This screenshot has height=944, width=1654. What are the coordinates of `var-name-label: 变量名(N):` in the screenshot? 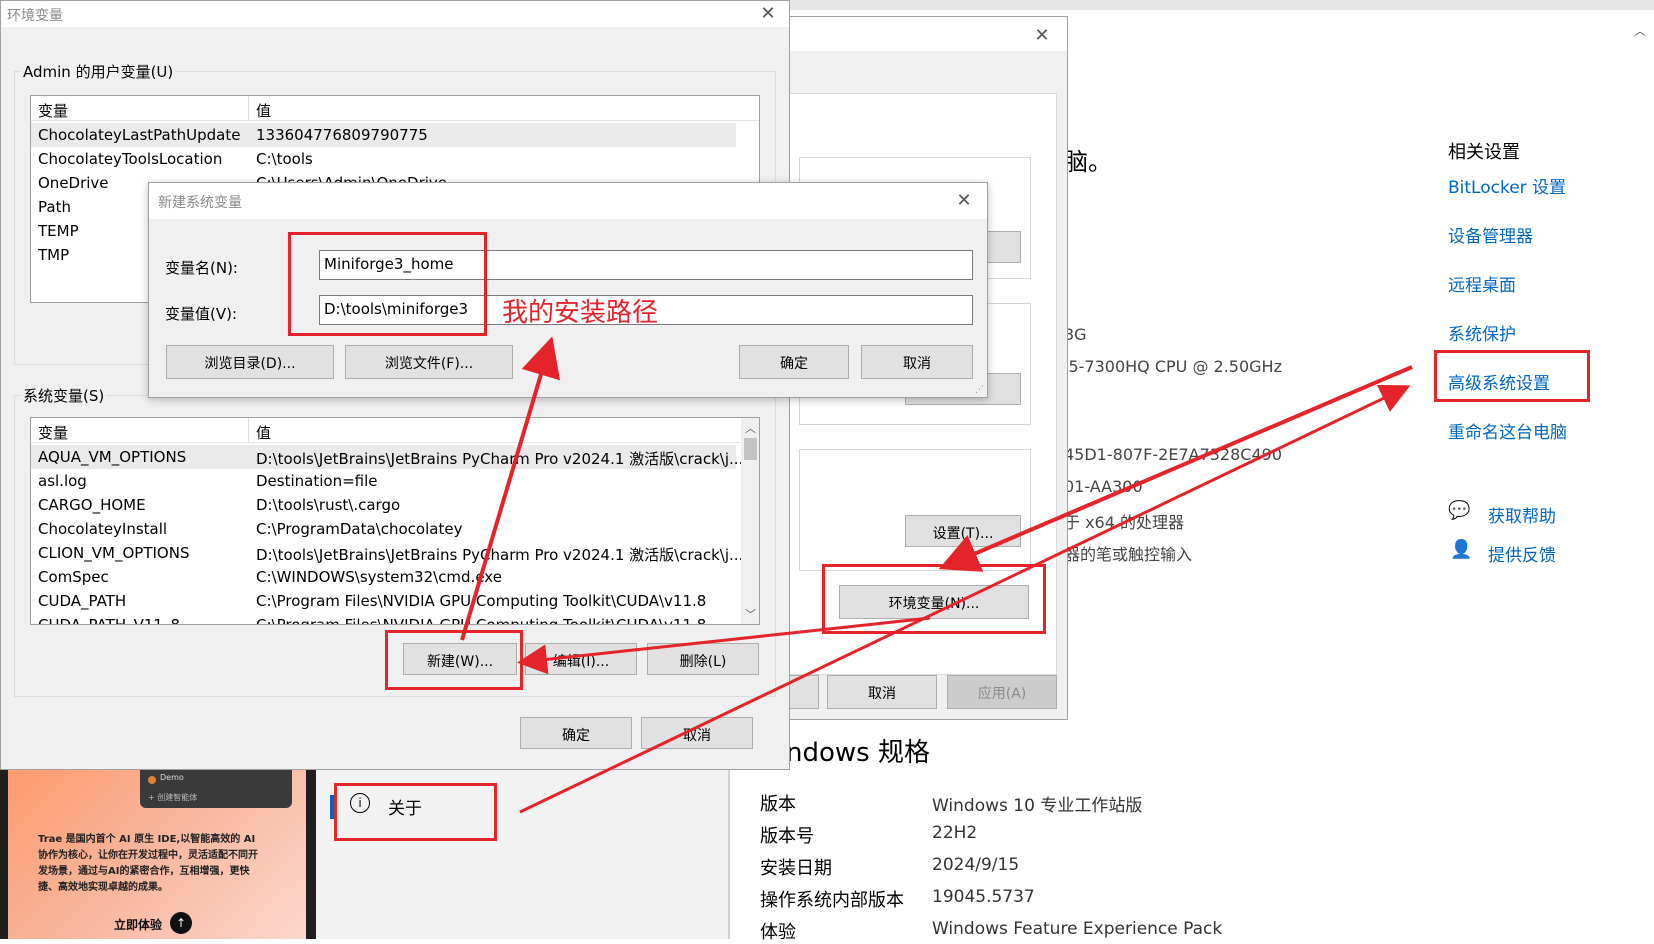 It's located at (201, 268).